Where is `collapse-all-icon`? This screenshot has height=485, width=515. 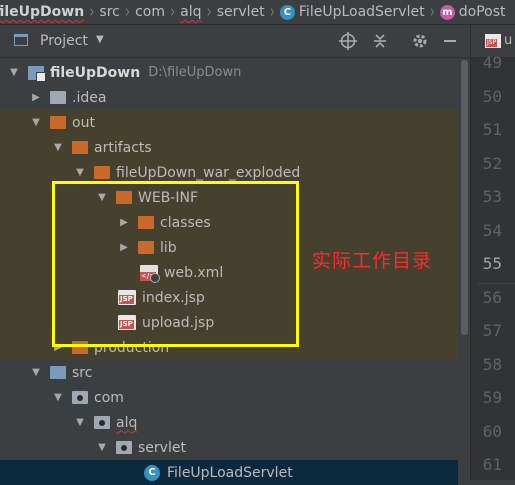 collapse-all-icon is located at coordinates (380, 41).